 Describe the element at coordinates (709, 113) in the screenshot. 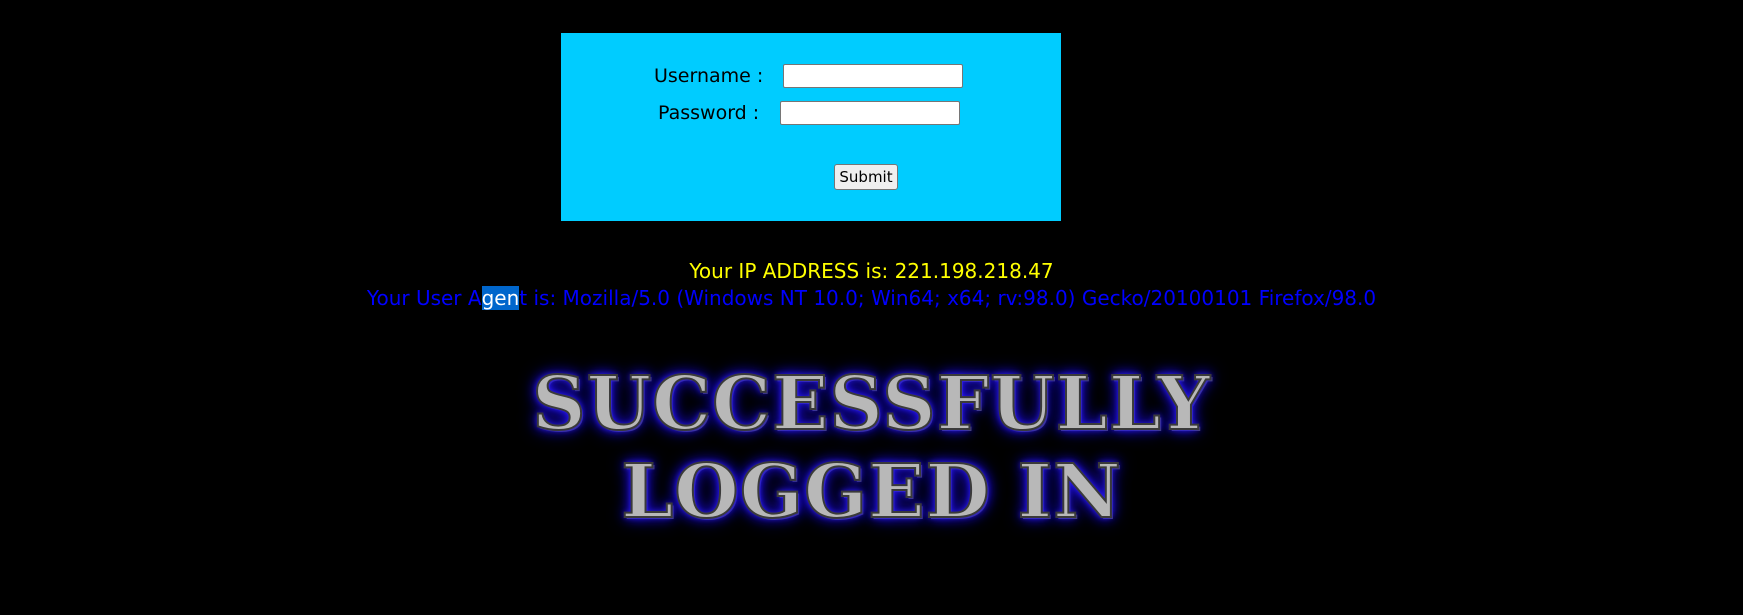

I see `password-label: Password :` at that location.